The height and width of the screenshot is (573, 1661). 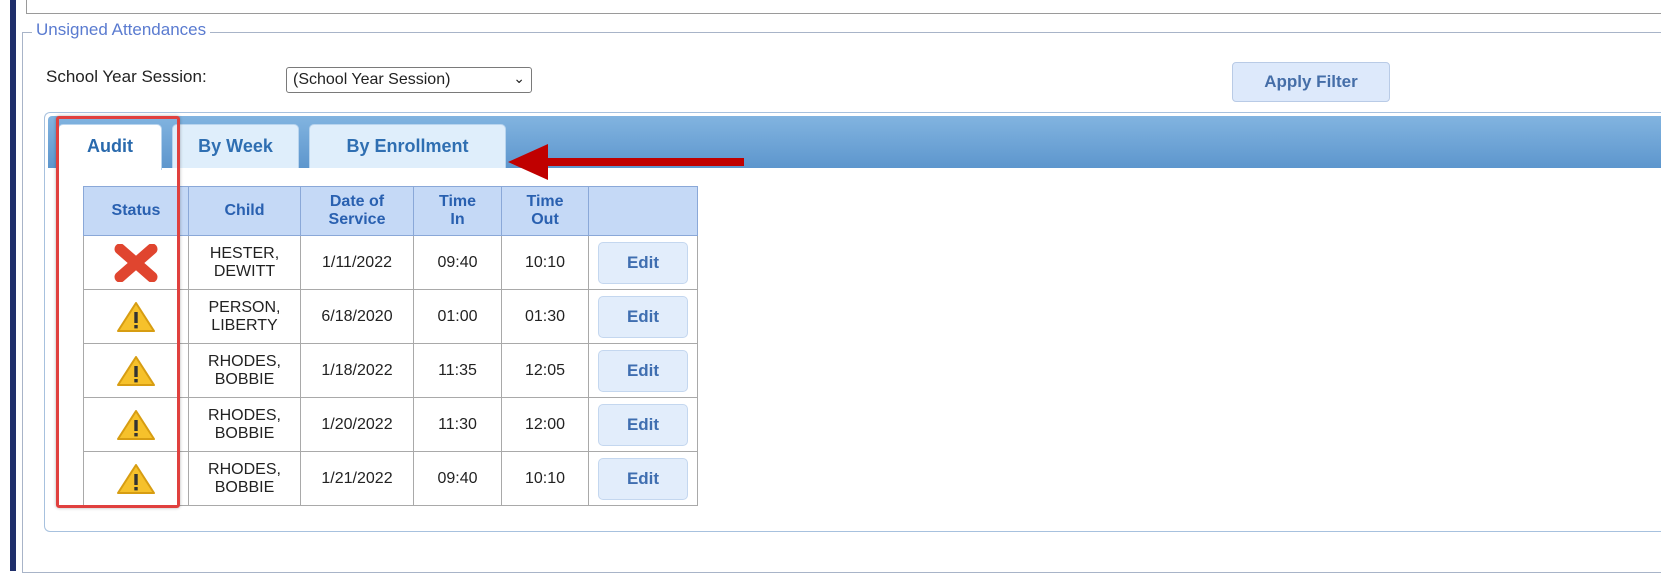 What do you see at coordinates (357, 219) in the screenshot?
I see `header-date-line2: Service` at bounding box center [357, 219].